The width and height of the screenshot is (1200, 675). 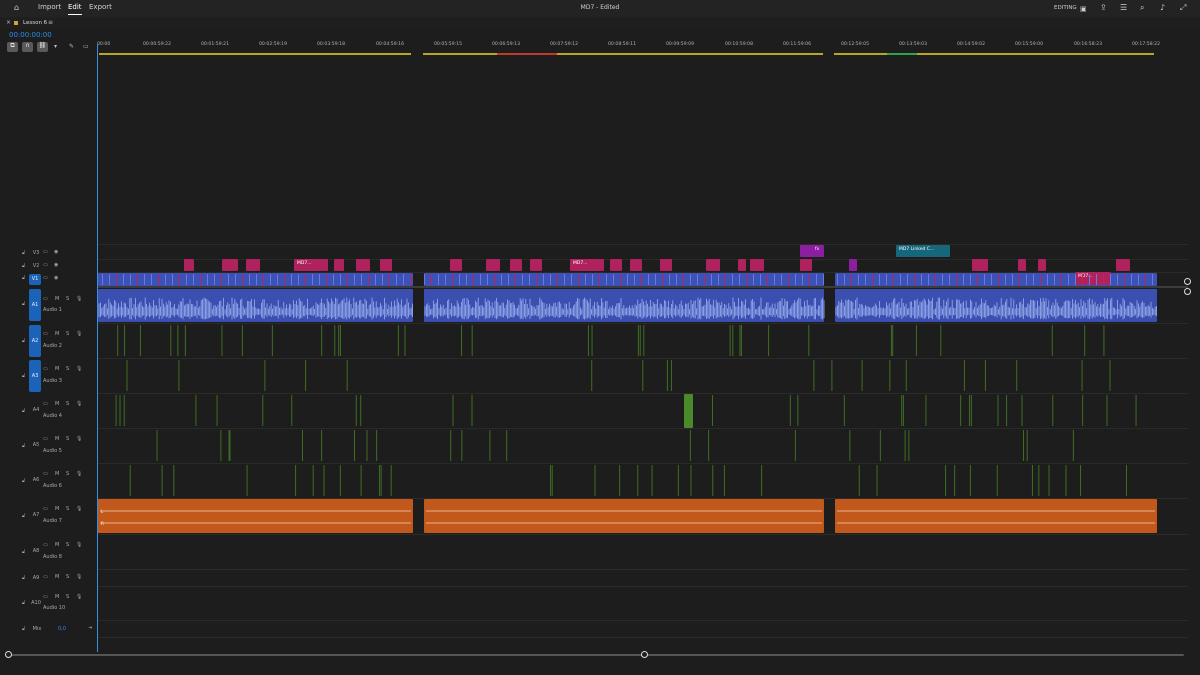 I want to click on track-header-a2: 🔓︎ A2 ▭ M S 🎙︎ Audio 2, so click(x=48, y=341).